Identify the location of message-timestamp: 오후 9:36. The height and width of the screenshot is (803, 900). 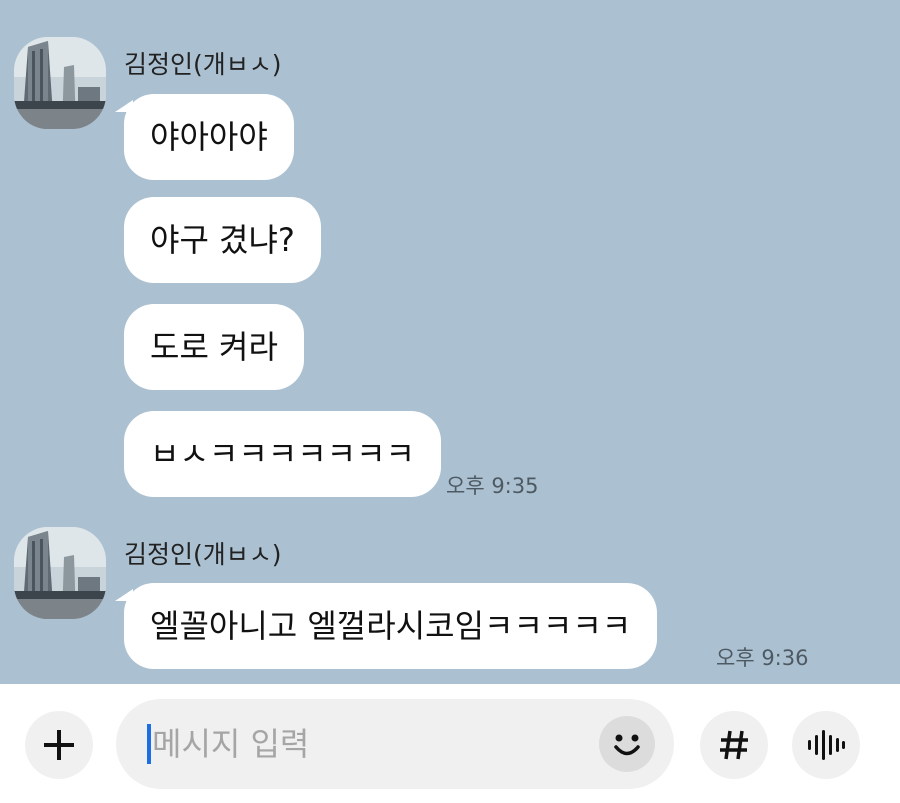
(762, 658).